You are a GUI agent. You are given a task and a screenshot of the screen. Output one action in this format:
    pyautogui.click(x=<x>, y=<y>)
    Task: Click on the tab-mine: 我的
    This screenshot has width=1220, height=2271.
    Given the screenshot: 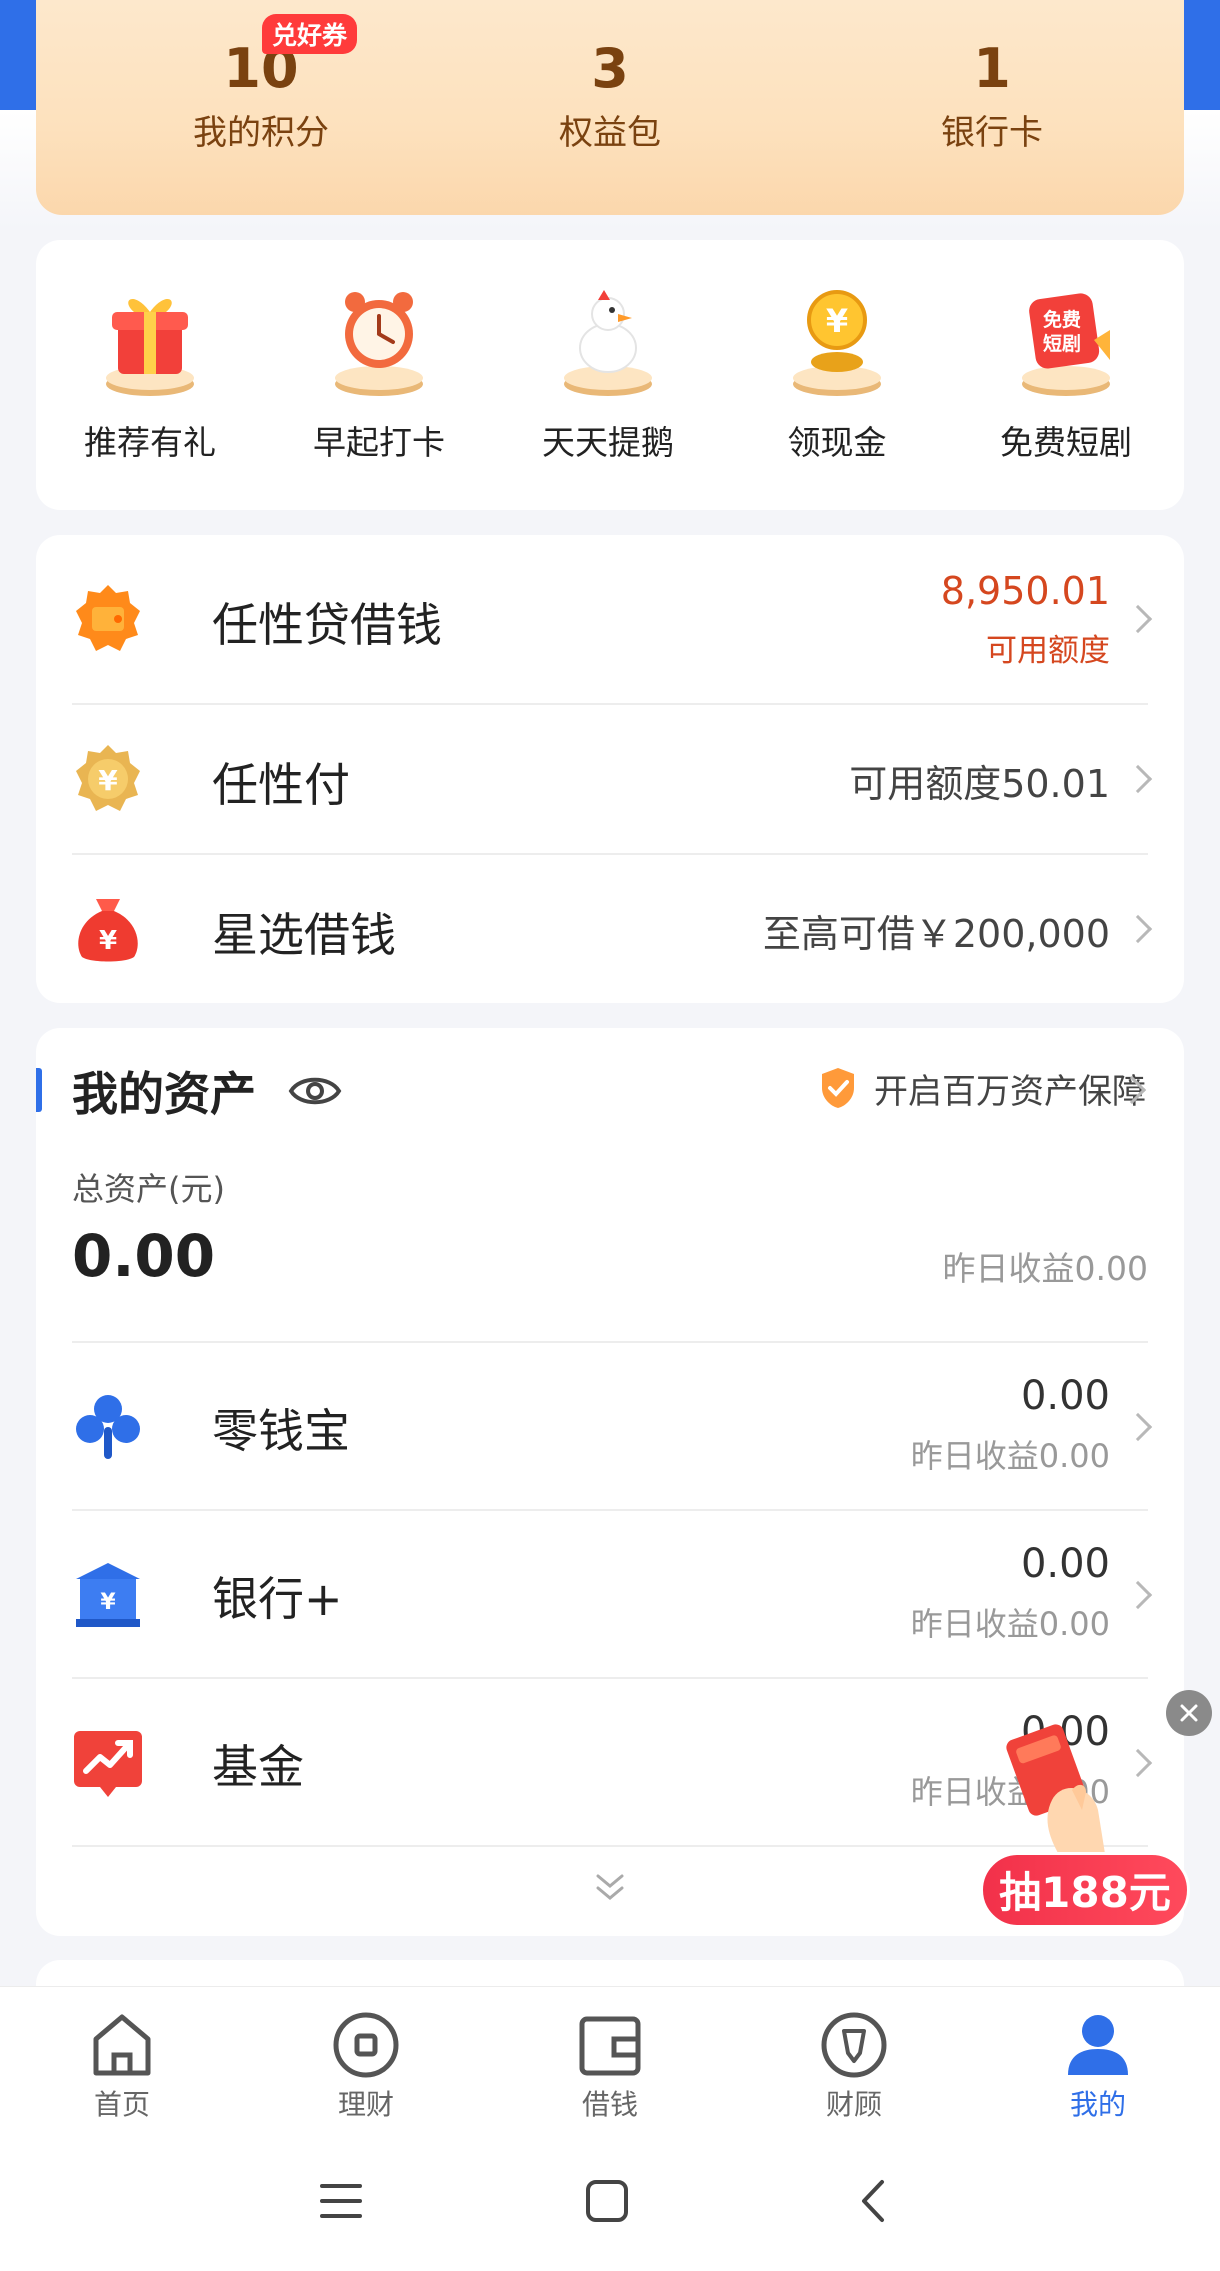 What is the action you would take?
    pyautogui.click(x=1098, y=2066)
    